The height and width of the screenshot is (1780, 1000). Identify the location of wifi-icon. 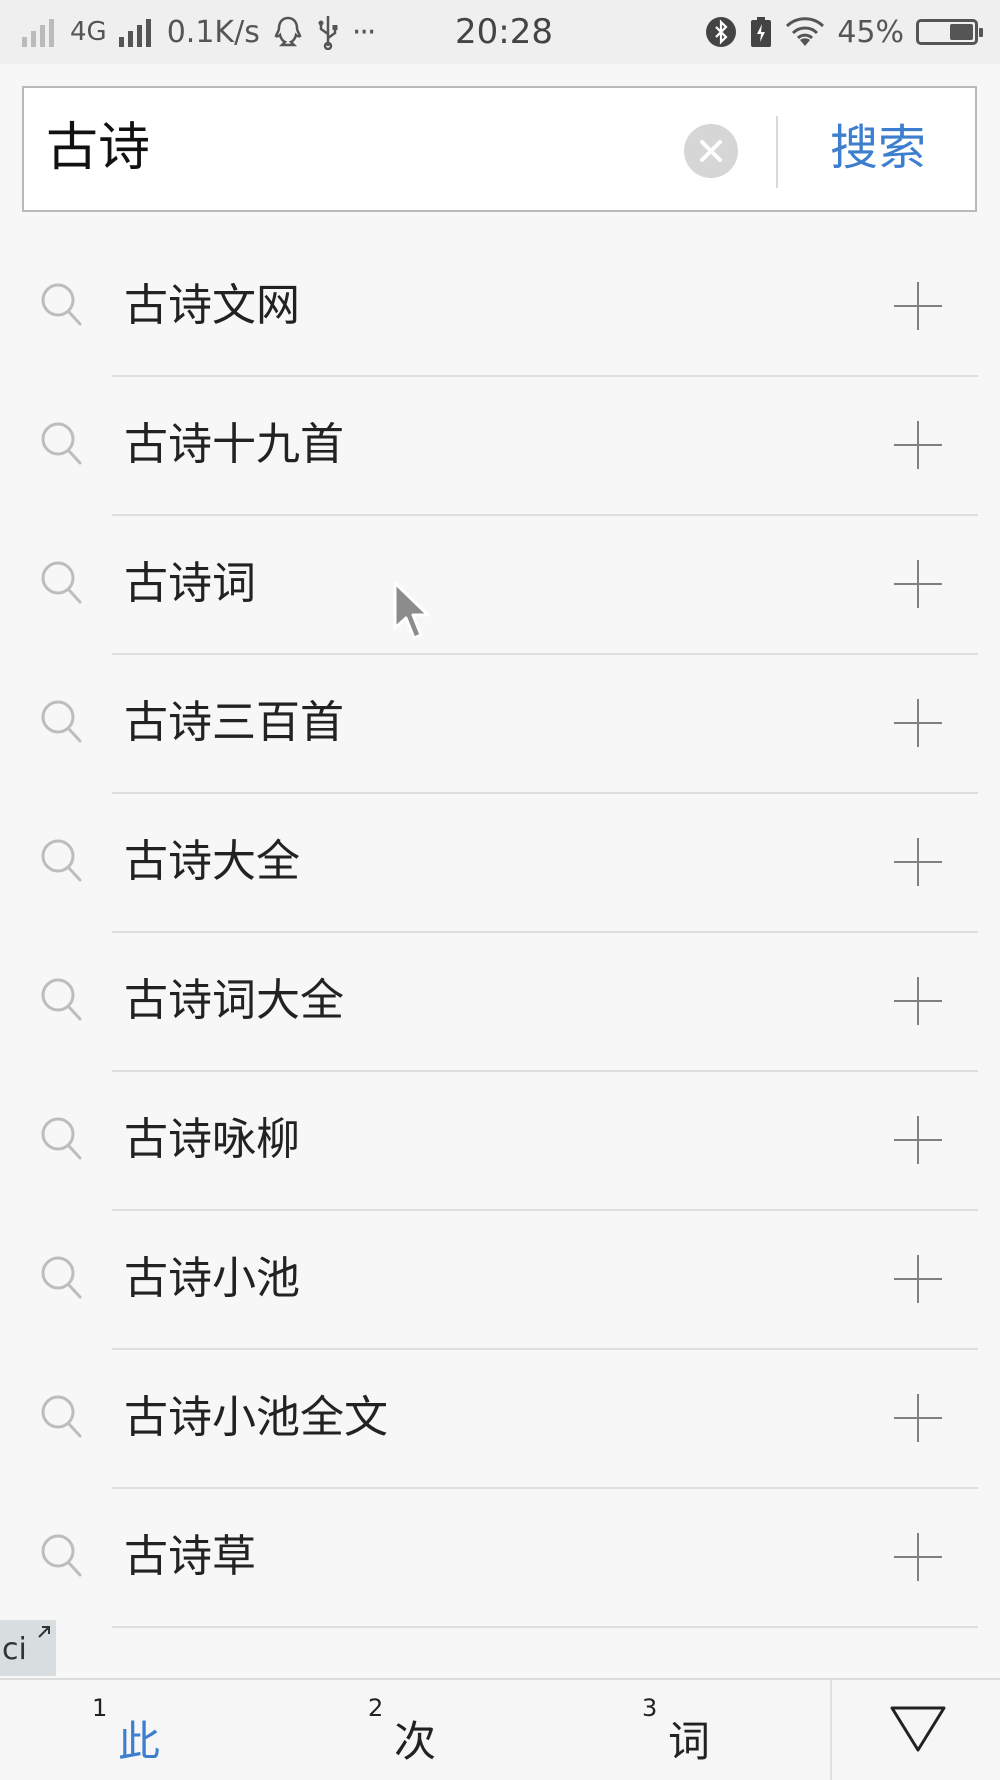
(805, 31).